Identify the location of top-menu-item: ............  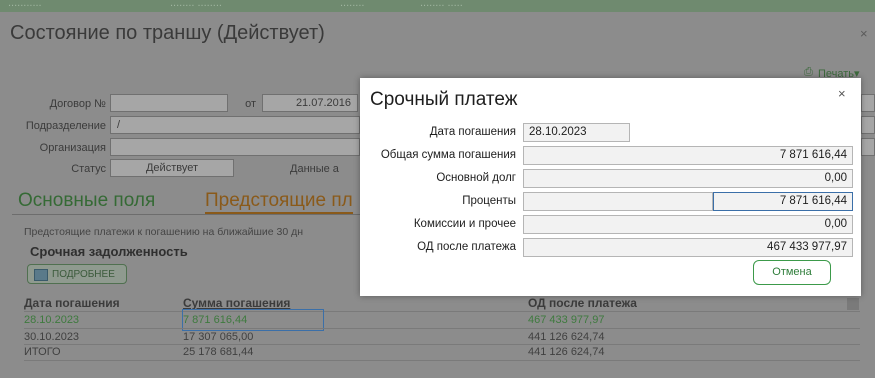
(25, 4).